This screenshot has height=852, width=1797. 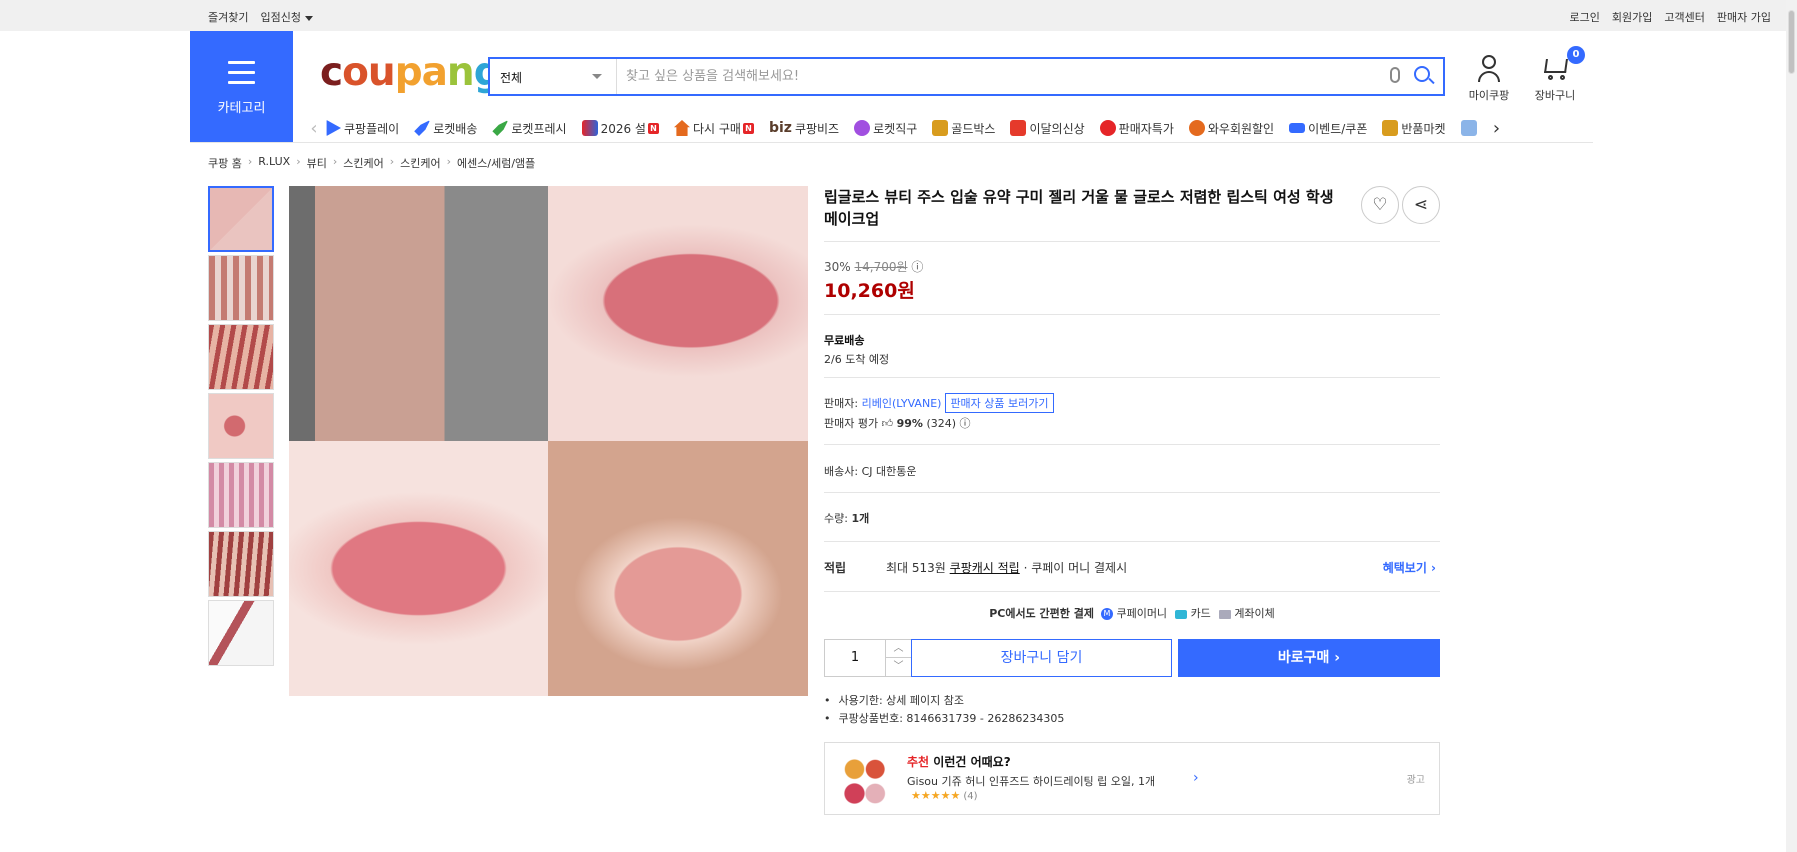 I want to click on caret-down-icon, so click(x=308, y=18).